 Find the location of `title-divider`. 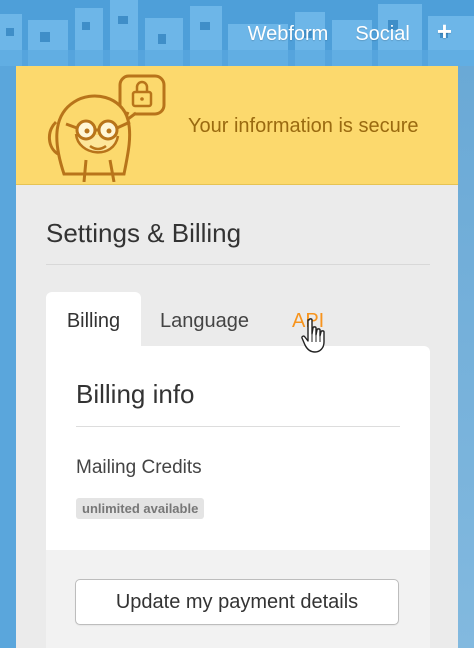

title-divider is located at coordinates (238, 264).